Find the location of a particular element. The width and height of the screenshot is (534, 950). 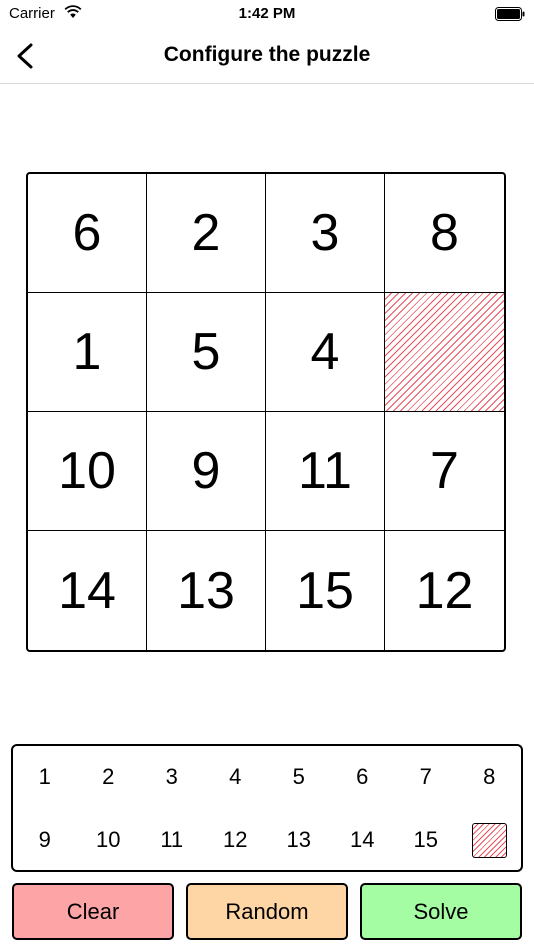

board-tile: 5 is located at coordinates (206, 352).